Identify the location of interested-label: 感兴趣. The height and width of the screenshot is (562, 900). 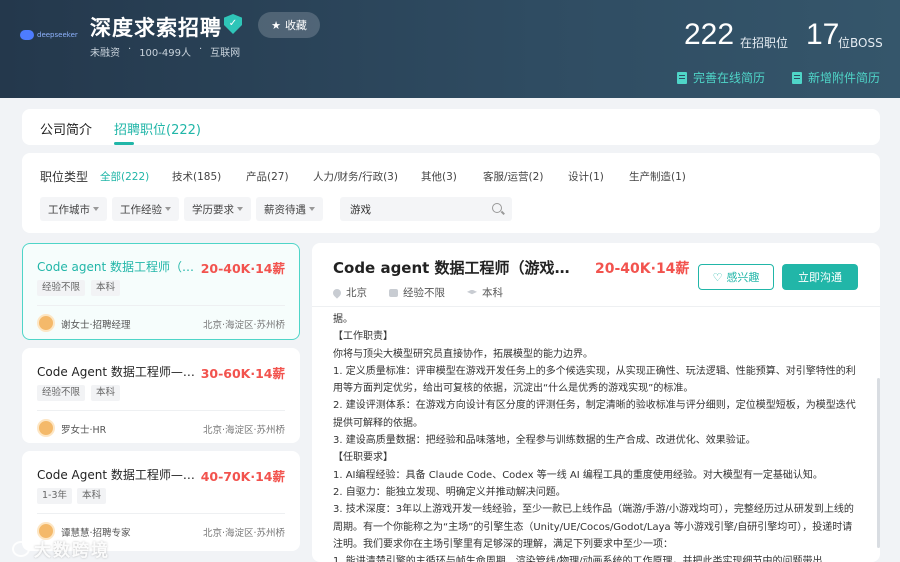
(743, 277).